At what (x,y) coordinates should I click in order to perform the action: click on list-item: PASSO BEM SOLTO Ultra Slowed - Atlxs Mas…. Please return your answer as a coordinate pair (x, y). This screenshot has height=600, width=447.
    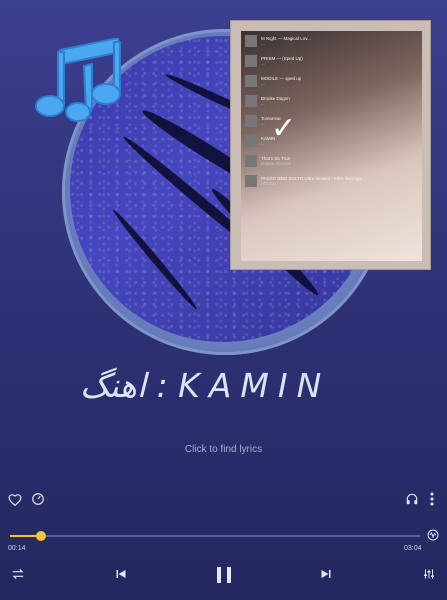
    Looking at the image, I should click on (331, 181).